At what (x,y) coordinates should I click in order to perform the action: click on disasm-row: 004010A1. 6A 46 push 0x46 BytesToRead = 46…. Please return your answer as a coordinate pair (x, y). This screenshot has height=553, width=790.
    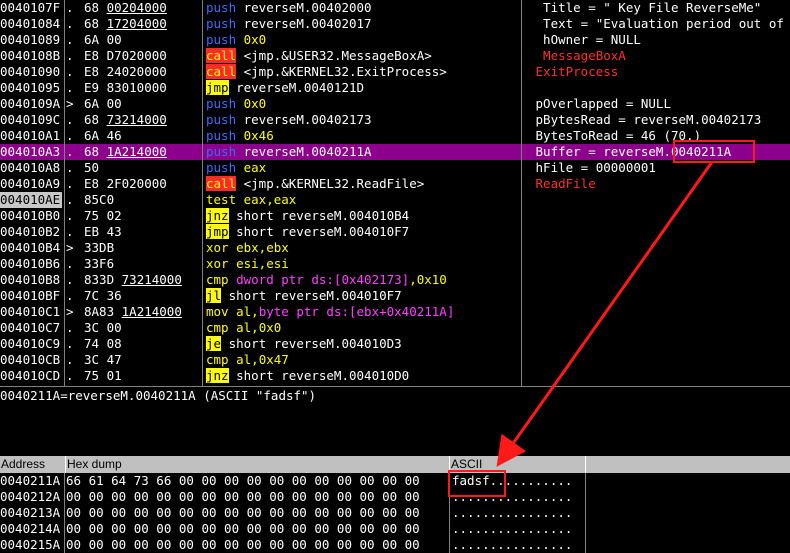
    Looking at the image, I should click on (395, 136).